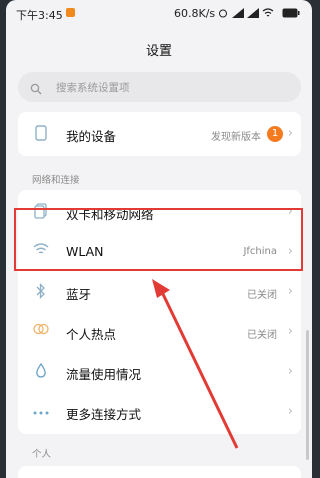 The height and width of the screenshot is (478, 320). Describe the element at coordinates (195, 364) in the screenshot. I see `annotation-arrow` at that location.